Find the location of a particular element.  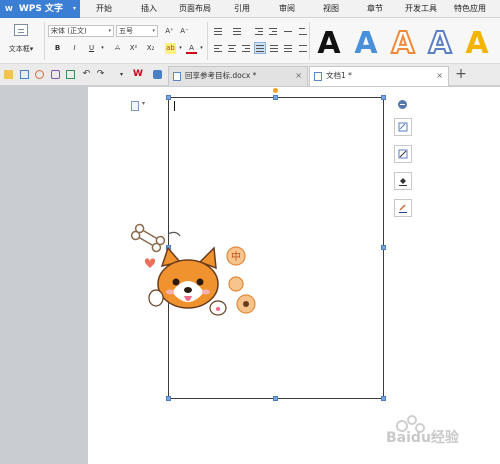

increase-indent-icon is located at coordinates (273, 31).